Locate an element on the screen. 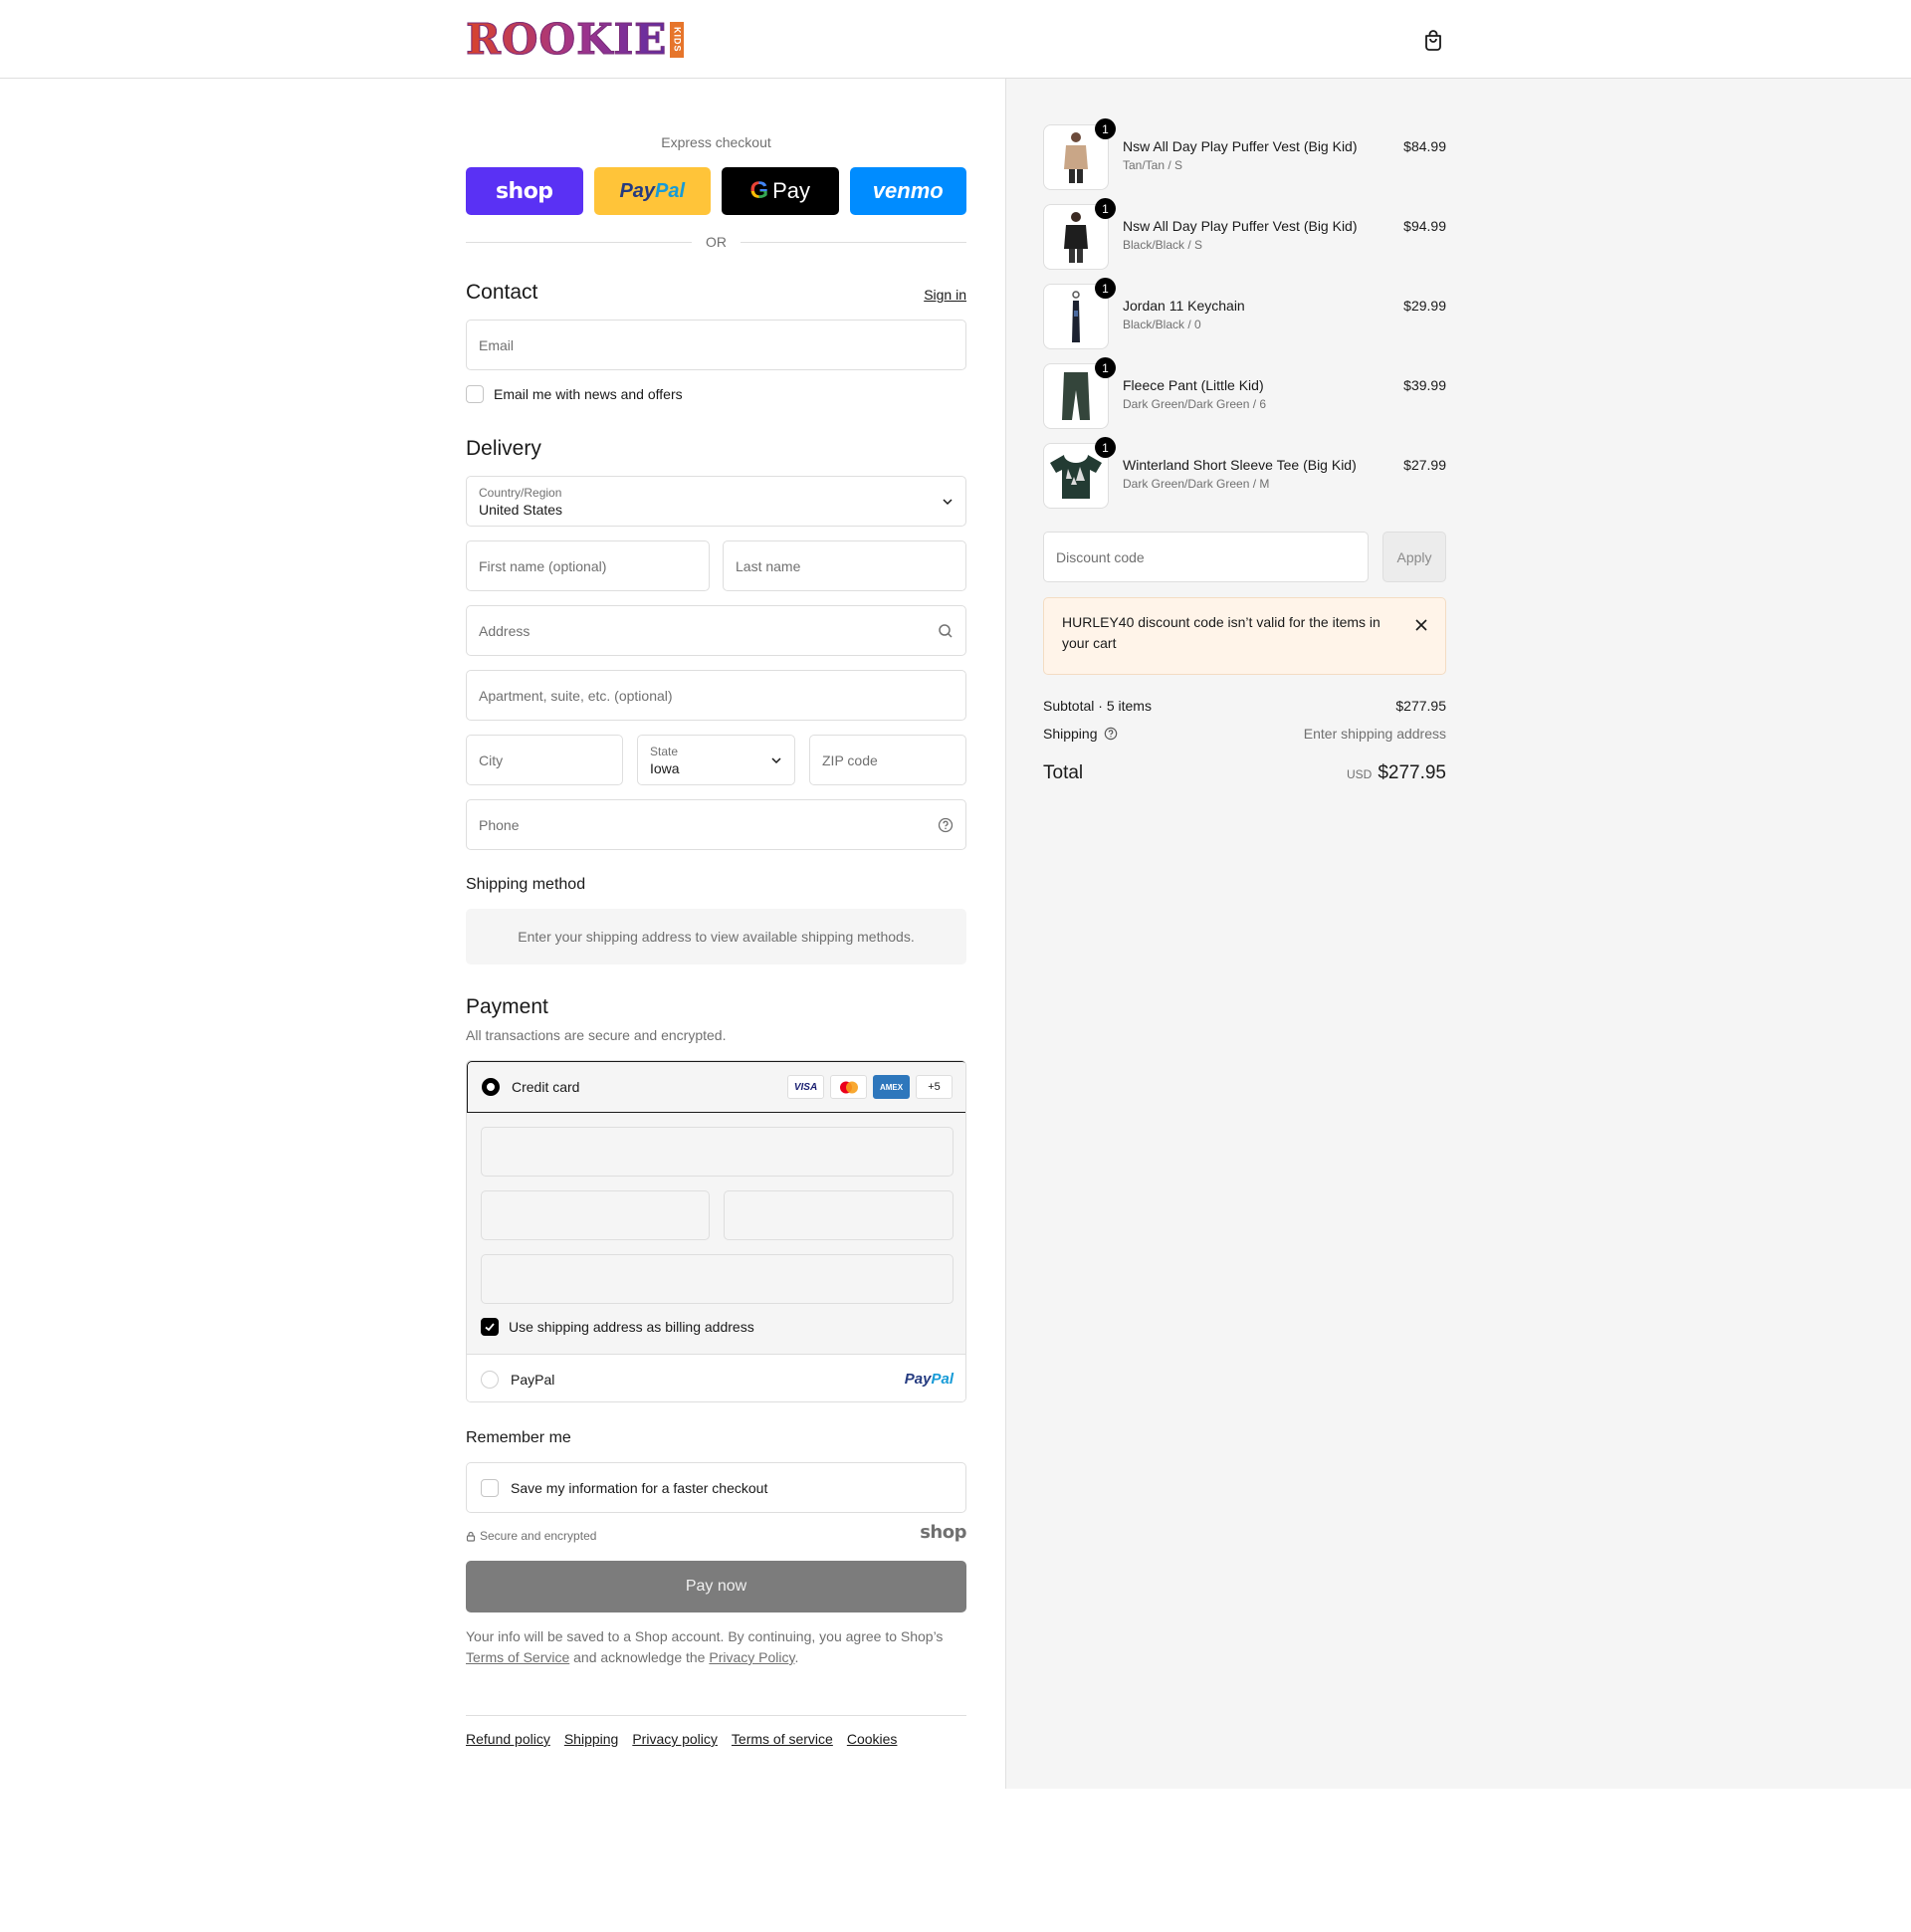  store-logo: ROOKIE KIDS is located at coordinates (575, 39).